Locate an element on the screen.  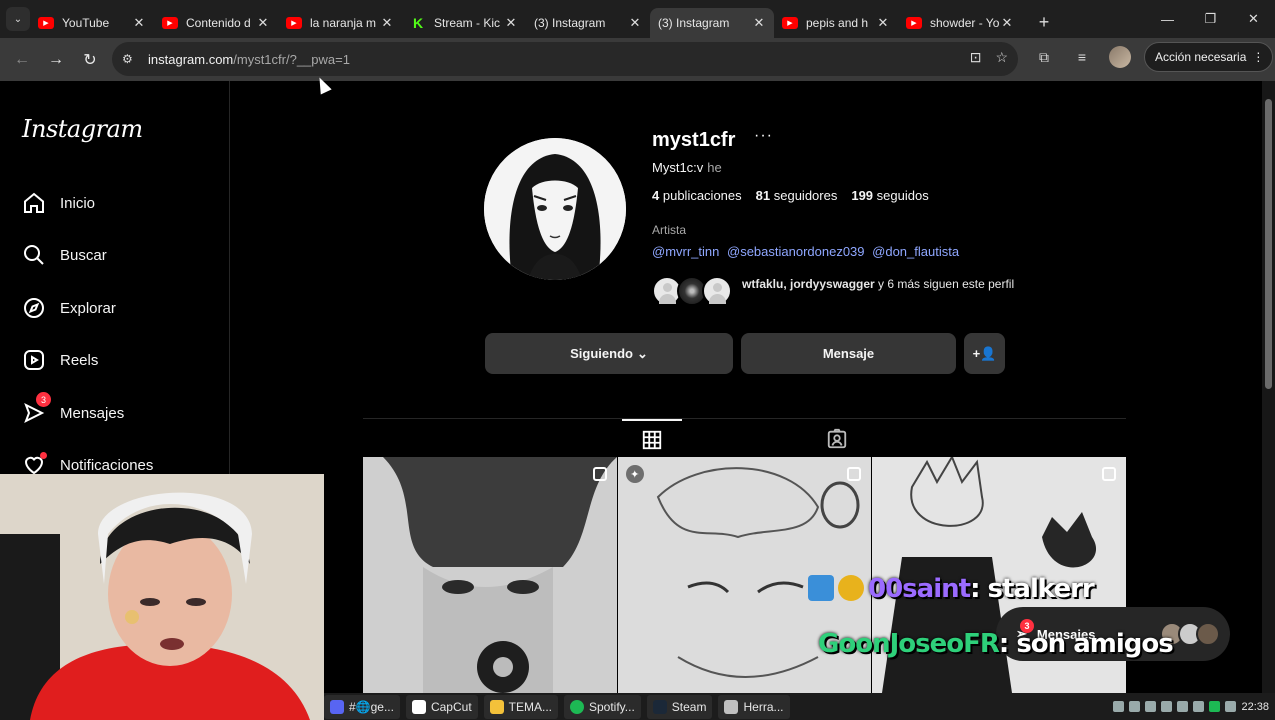
nav-label: Reels is located at coordinates (79, 360).